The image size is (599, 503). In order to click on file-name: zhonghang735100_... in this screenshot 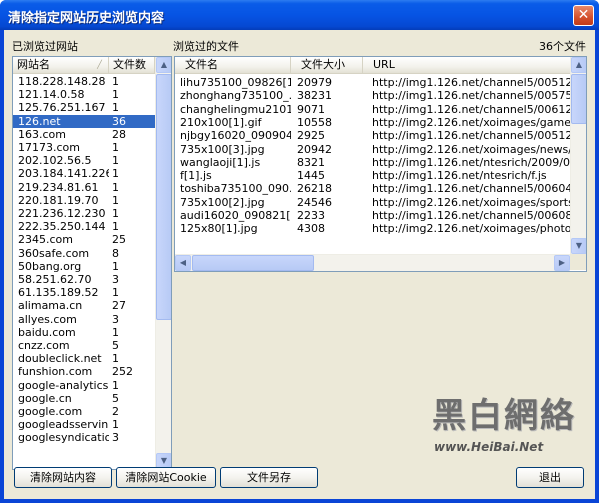, I will do `click(235, 96)`.